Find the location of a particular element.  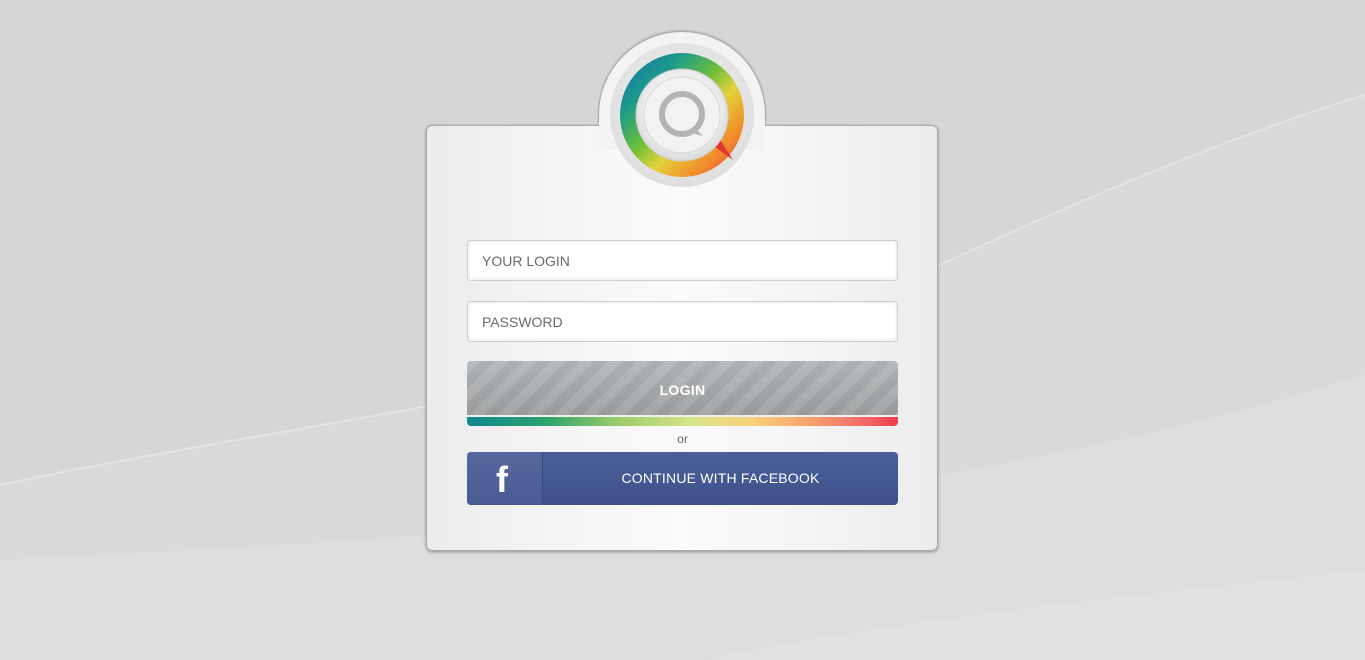

facebook-icon-box: f is located at coordinates (505, 478).